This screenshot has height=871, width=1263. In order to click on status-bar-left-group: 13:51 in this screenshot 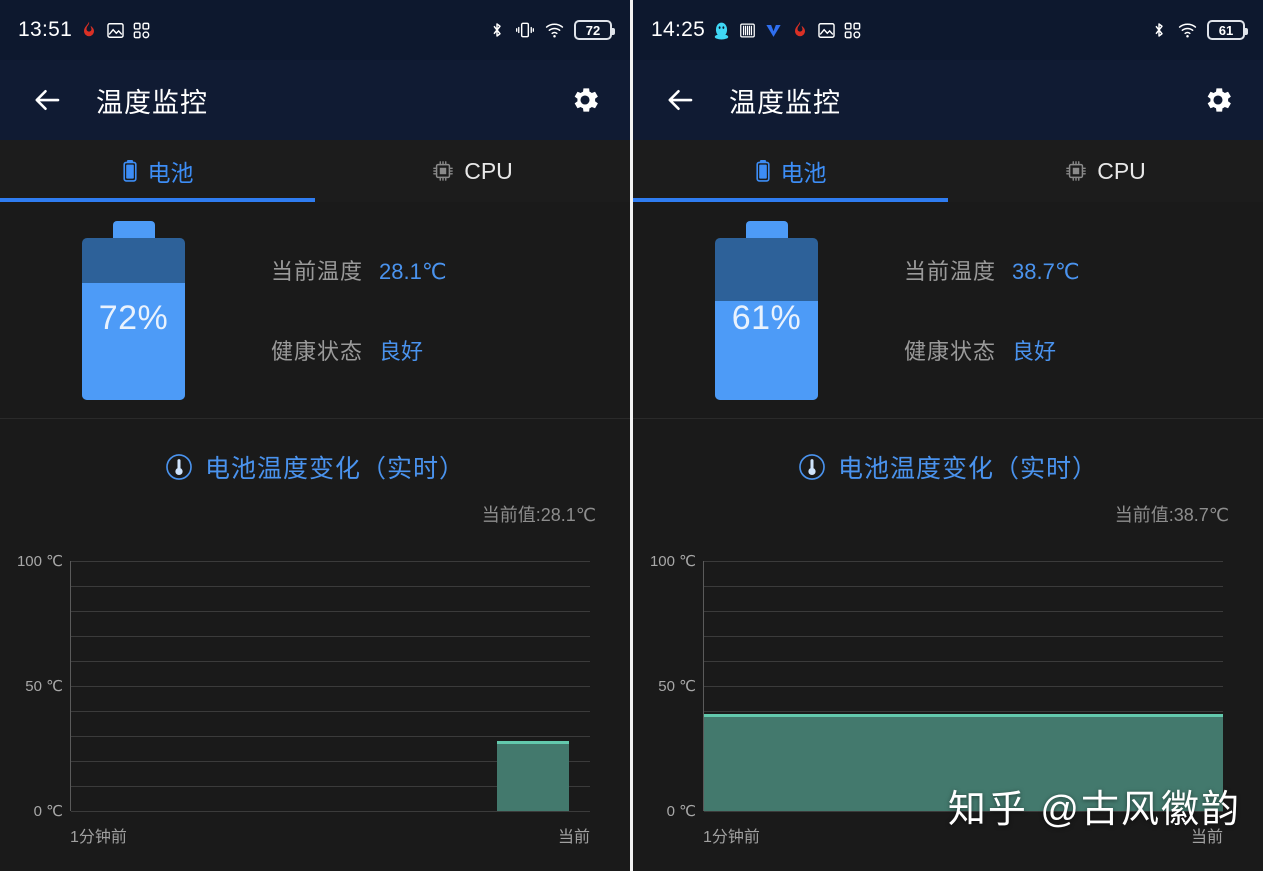, I will do `click(84, 30)`.